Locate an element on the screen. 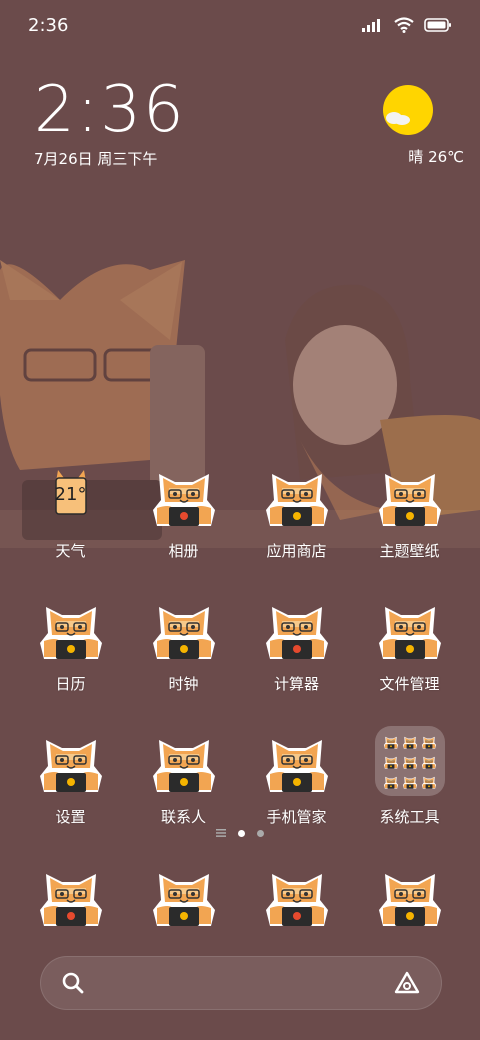 The image size is (480, 1040). cat-camera-icon is located at coordinates (410, 895).